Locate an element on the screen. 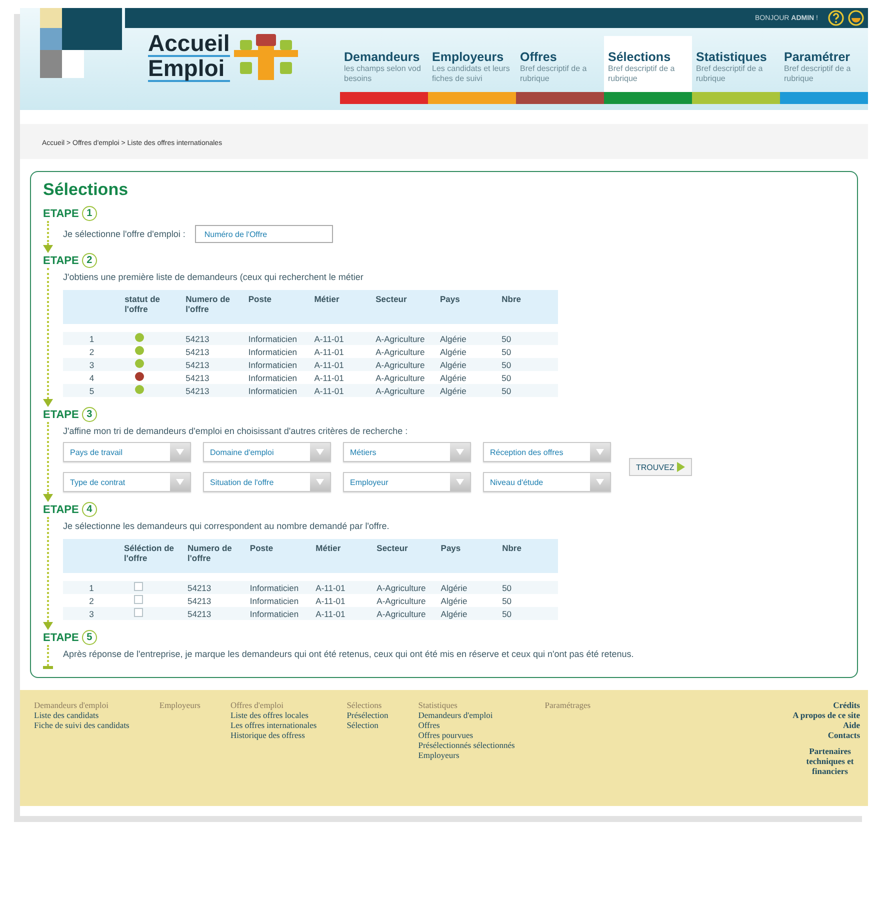 The height and width of the screenshot is (899, 886). step-number: 5 is located at coordinates (89, 637).